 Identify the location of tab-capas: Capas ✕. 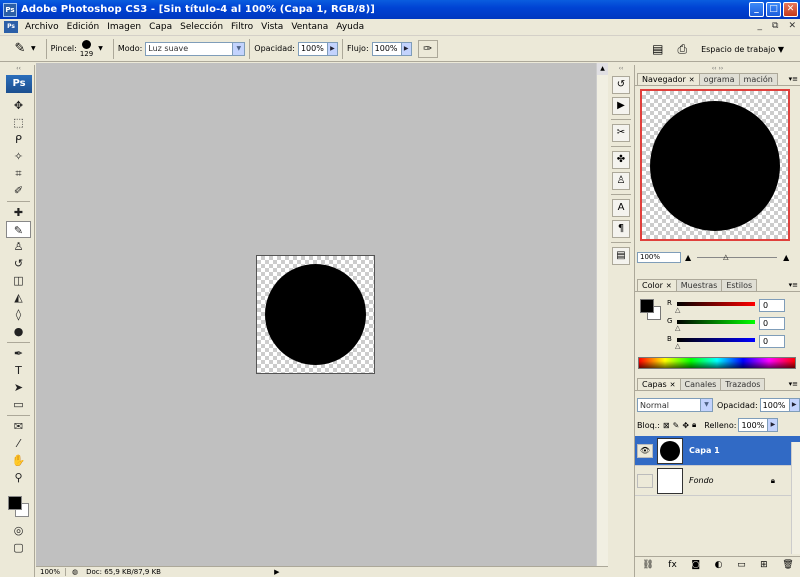
(659, 384).